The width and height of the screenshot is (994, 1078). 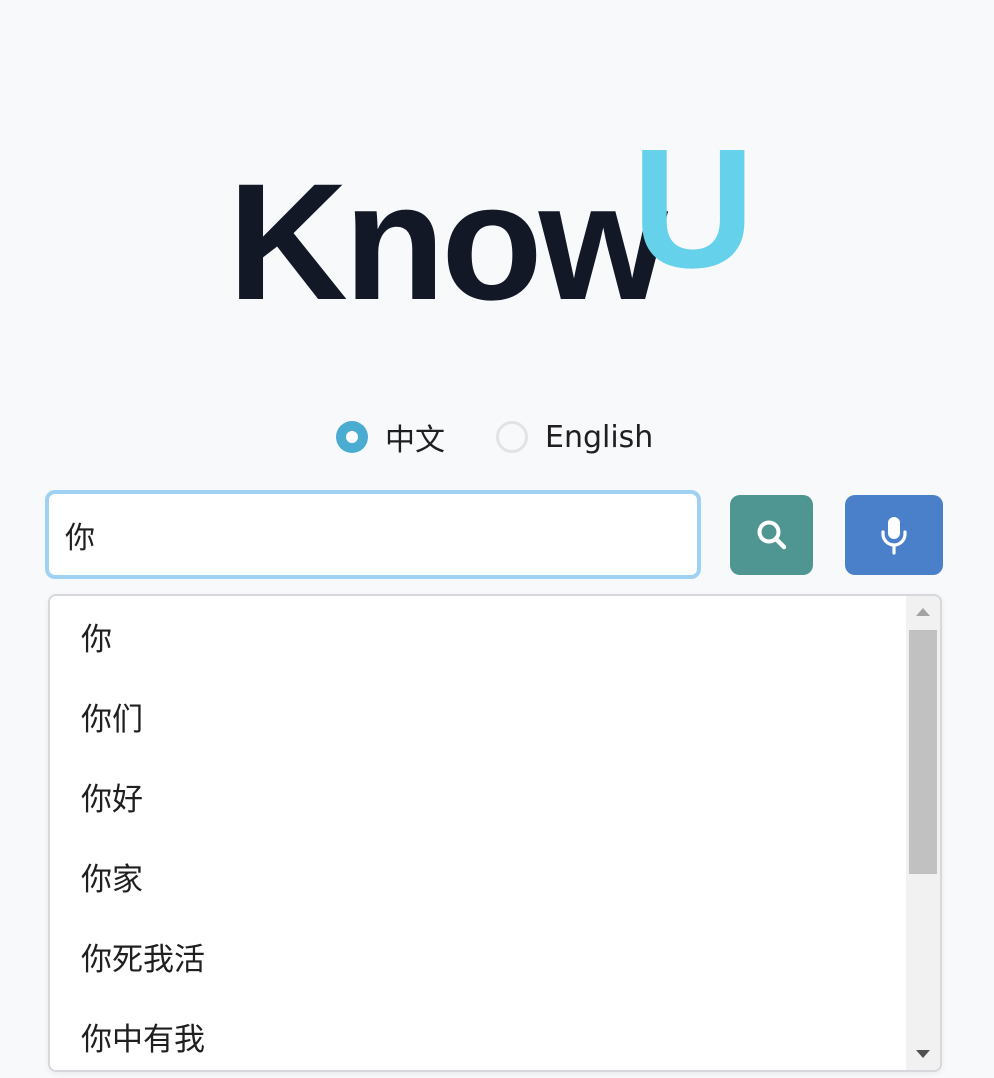 I want to click on radio-button-chinese-checked, so click(x=352, y=437).